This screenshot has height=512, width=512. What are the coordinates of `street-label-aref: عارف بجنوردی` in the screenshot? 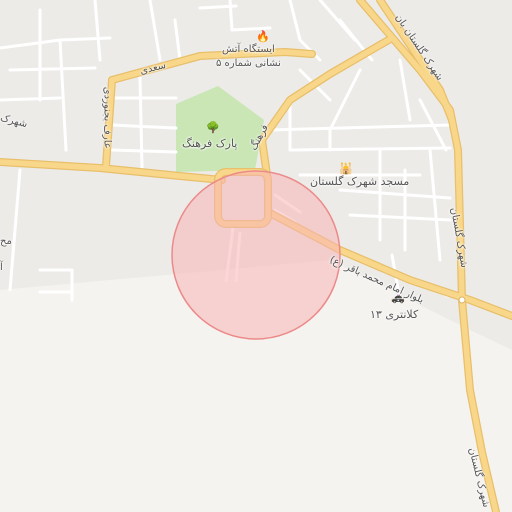 It's located at (107, 117).